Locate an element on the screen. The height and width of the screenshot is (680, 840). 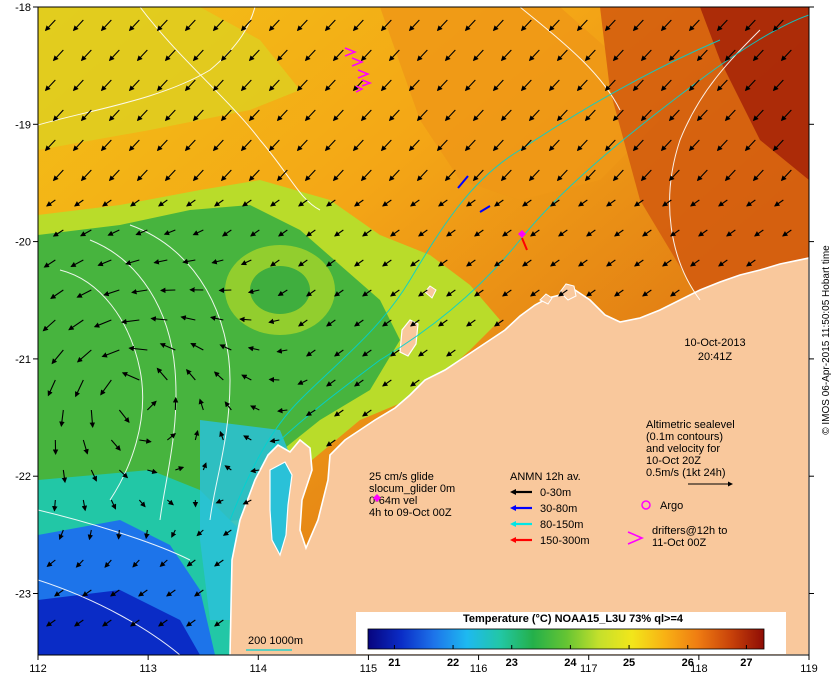
anmn-label: 0-30m is located at coordinates (555, 493).